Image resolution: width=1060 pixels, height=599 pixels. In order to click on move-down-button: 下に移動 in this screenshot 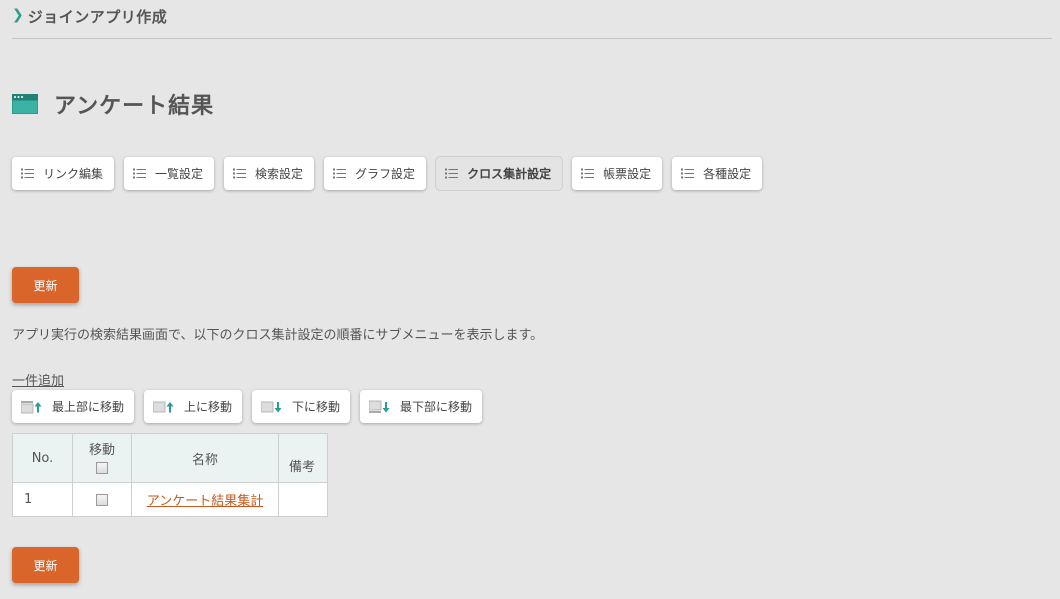, I will do `click(301, 406)`.